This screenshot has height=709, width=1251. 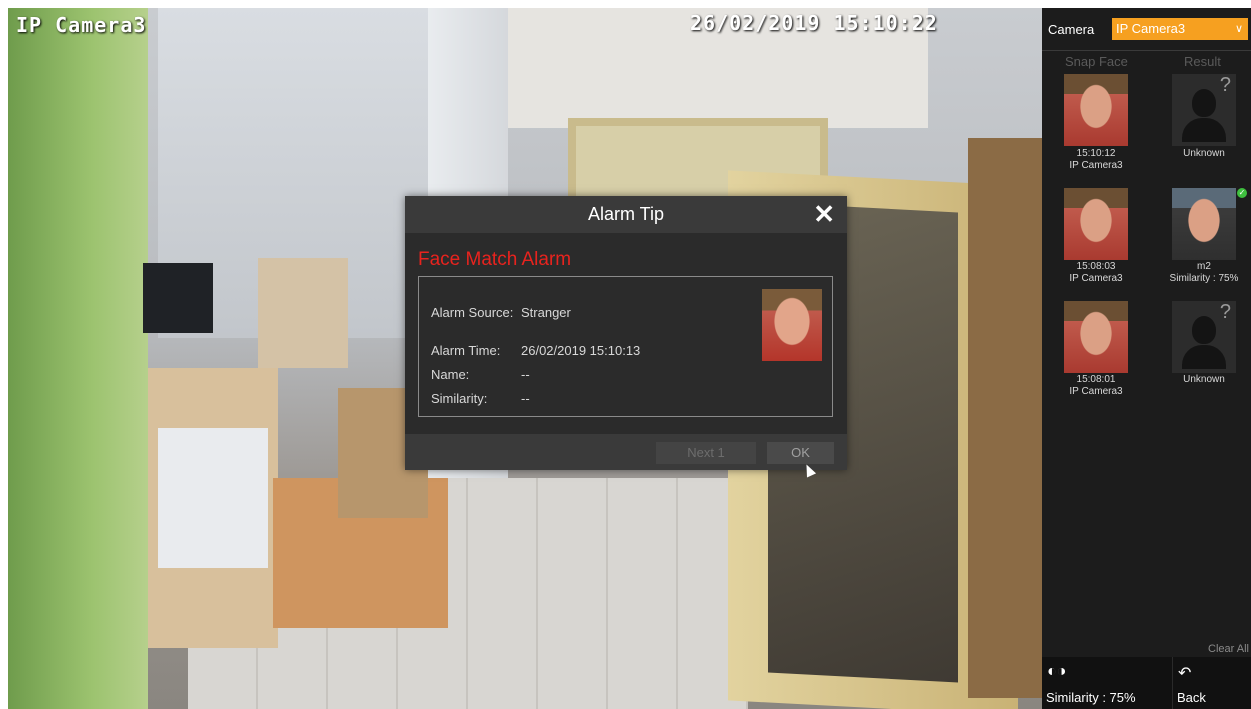 What do you see at coordinates (1204, 266) in the screenshot?
I see `result-name: m2` at bounding box center [1204, 266].